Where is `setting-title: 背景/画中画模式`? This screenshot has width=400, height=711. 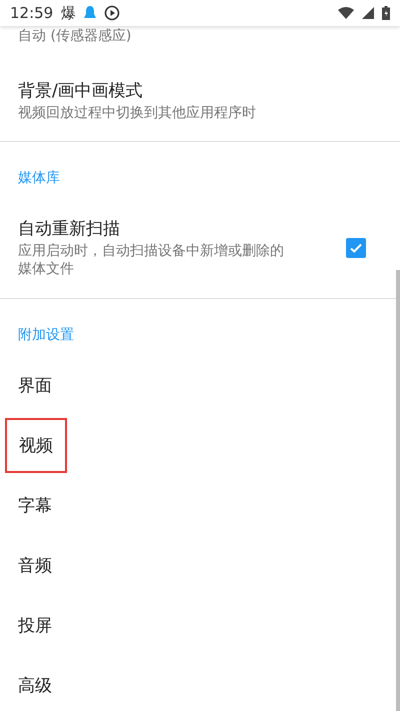
setting-title: 背景/画中画模式 is located at coordinates (81, 91).